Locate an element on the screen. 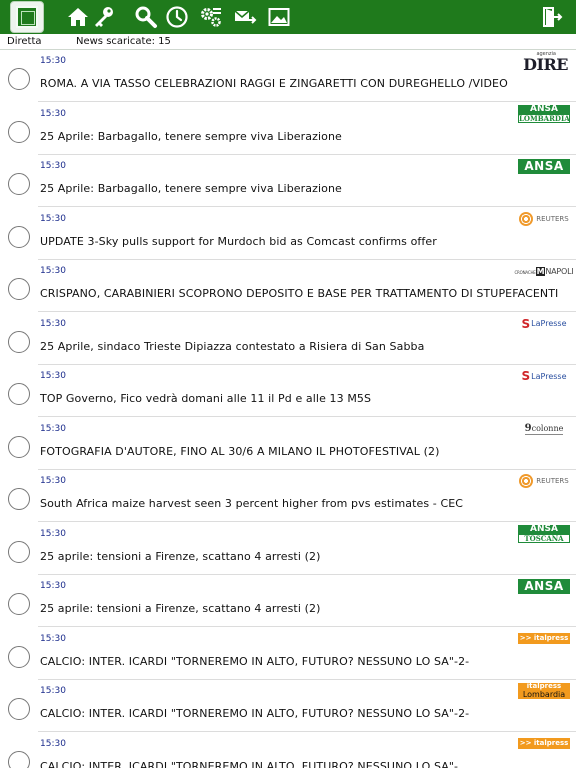  app-icon is located at coordinates (27, 17).